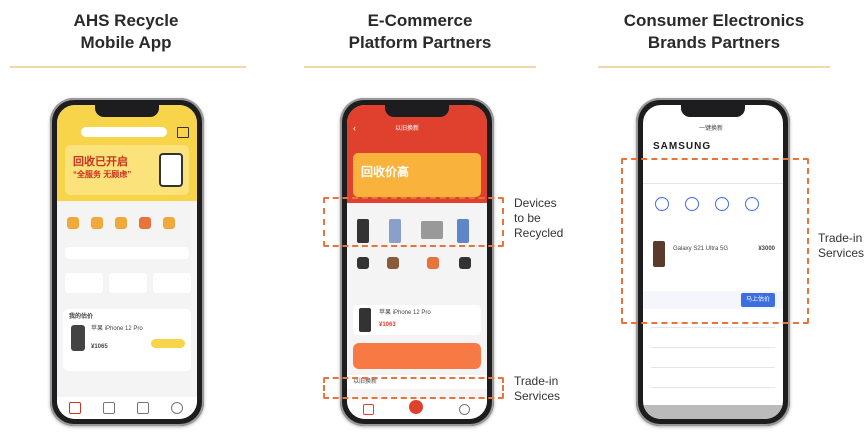  What do you see at coordinates (417, 356) in the screenshot?
I see `promo-banner` at bounding box center [417, 356].